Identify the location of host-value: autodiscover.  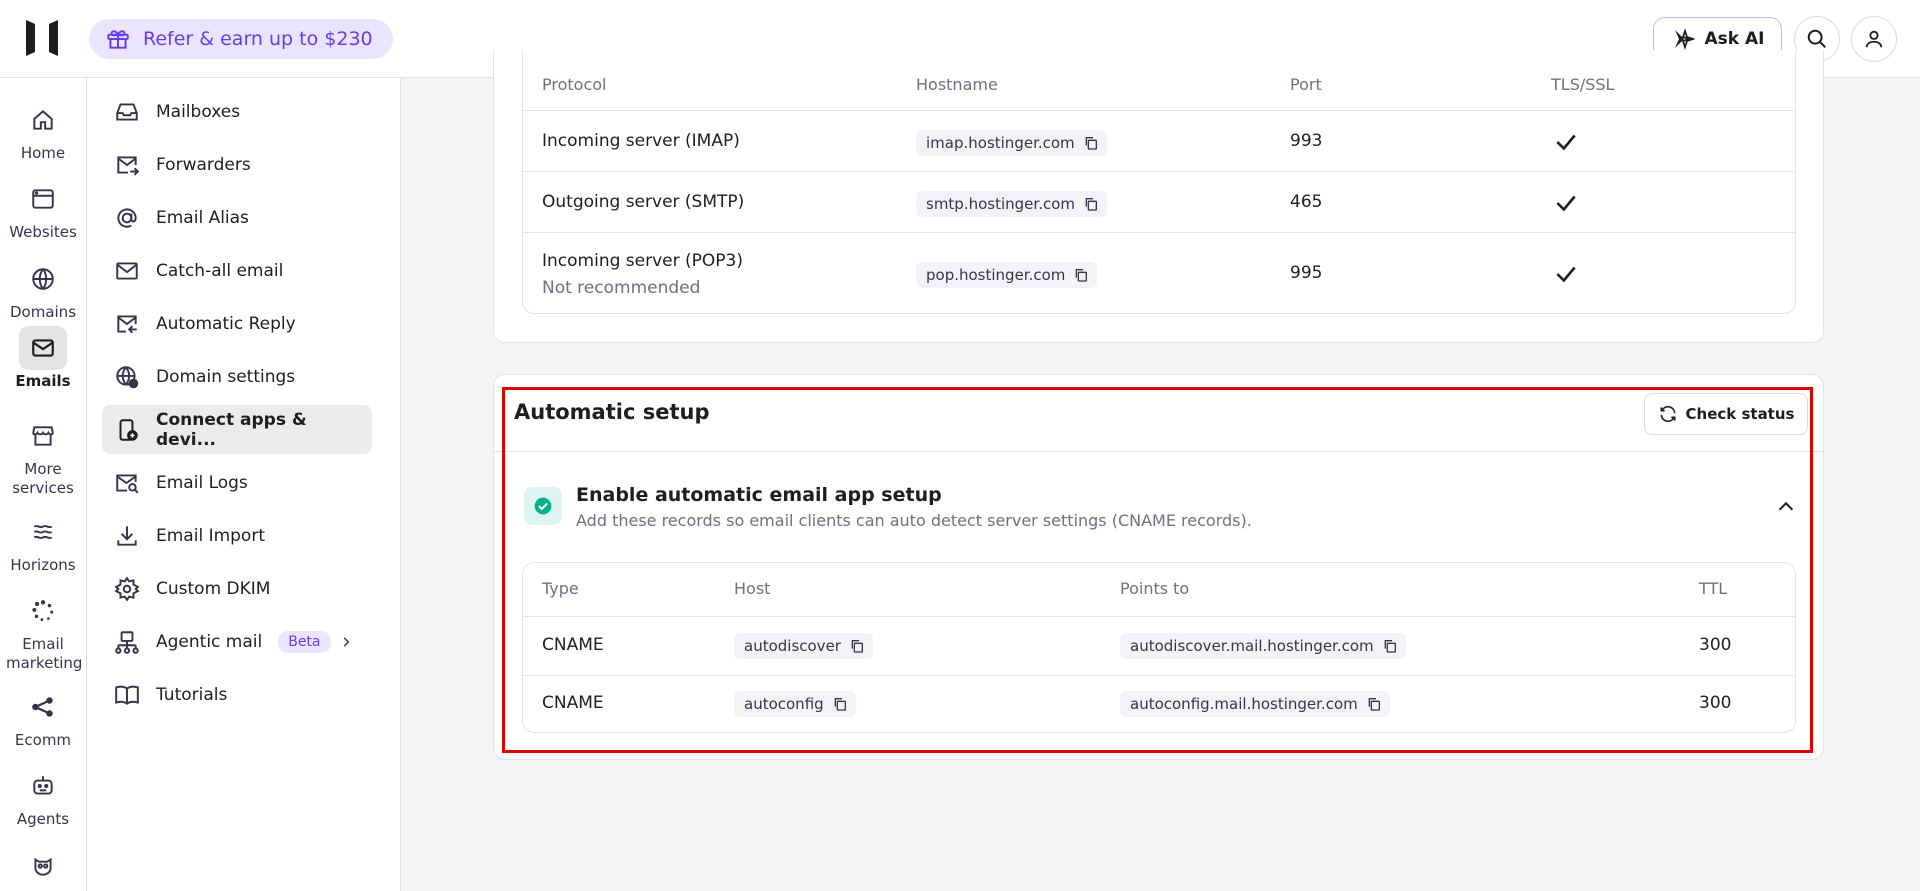
(792, 646).